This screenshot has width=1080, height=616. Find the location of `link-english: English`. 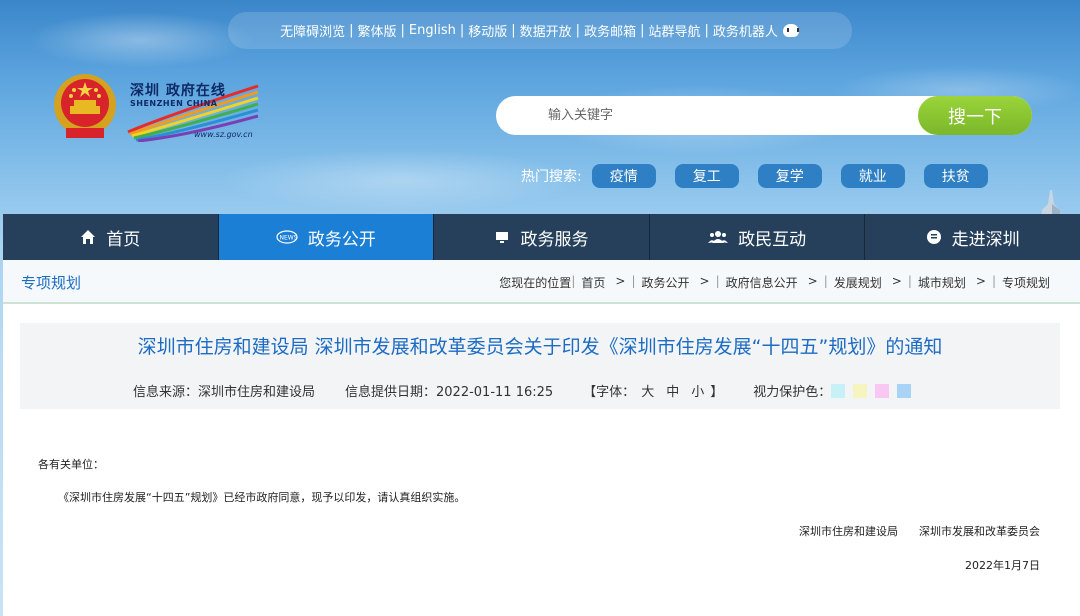

link-english: English is located at coordinates (432, 30).